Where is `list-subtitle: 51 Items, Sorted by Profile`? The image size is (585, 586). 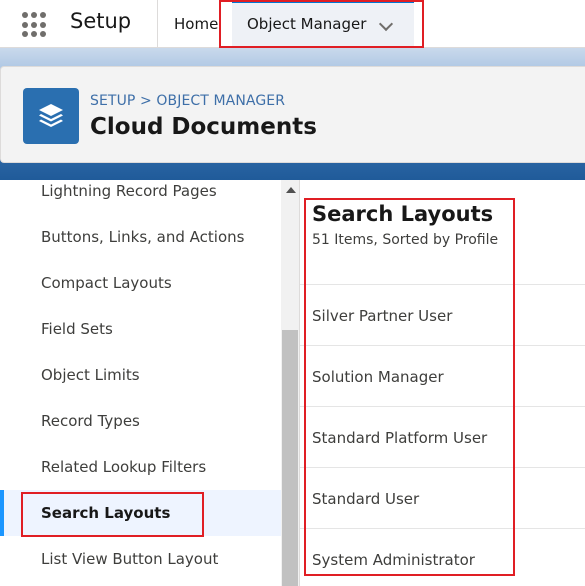
list-subtitle: 51 Items, Sorted by Profile is located at coordinates (405, 240).